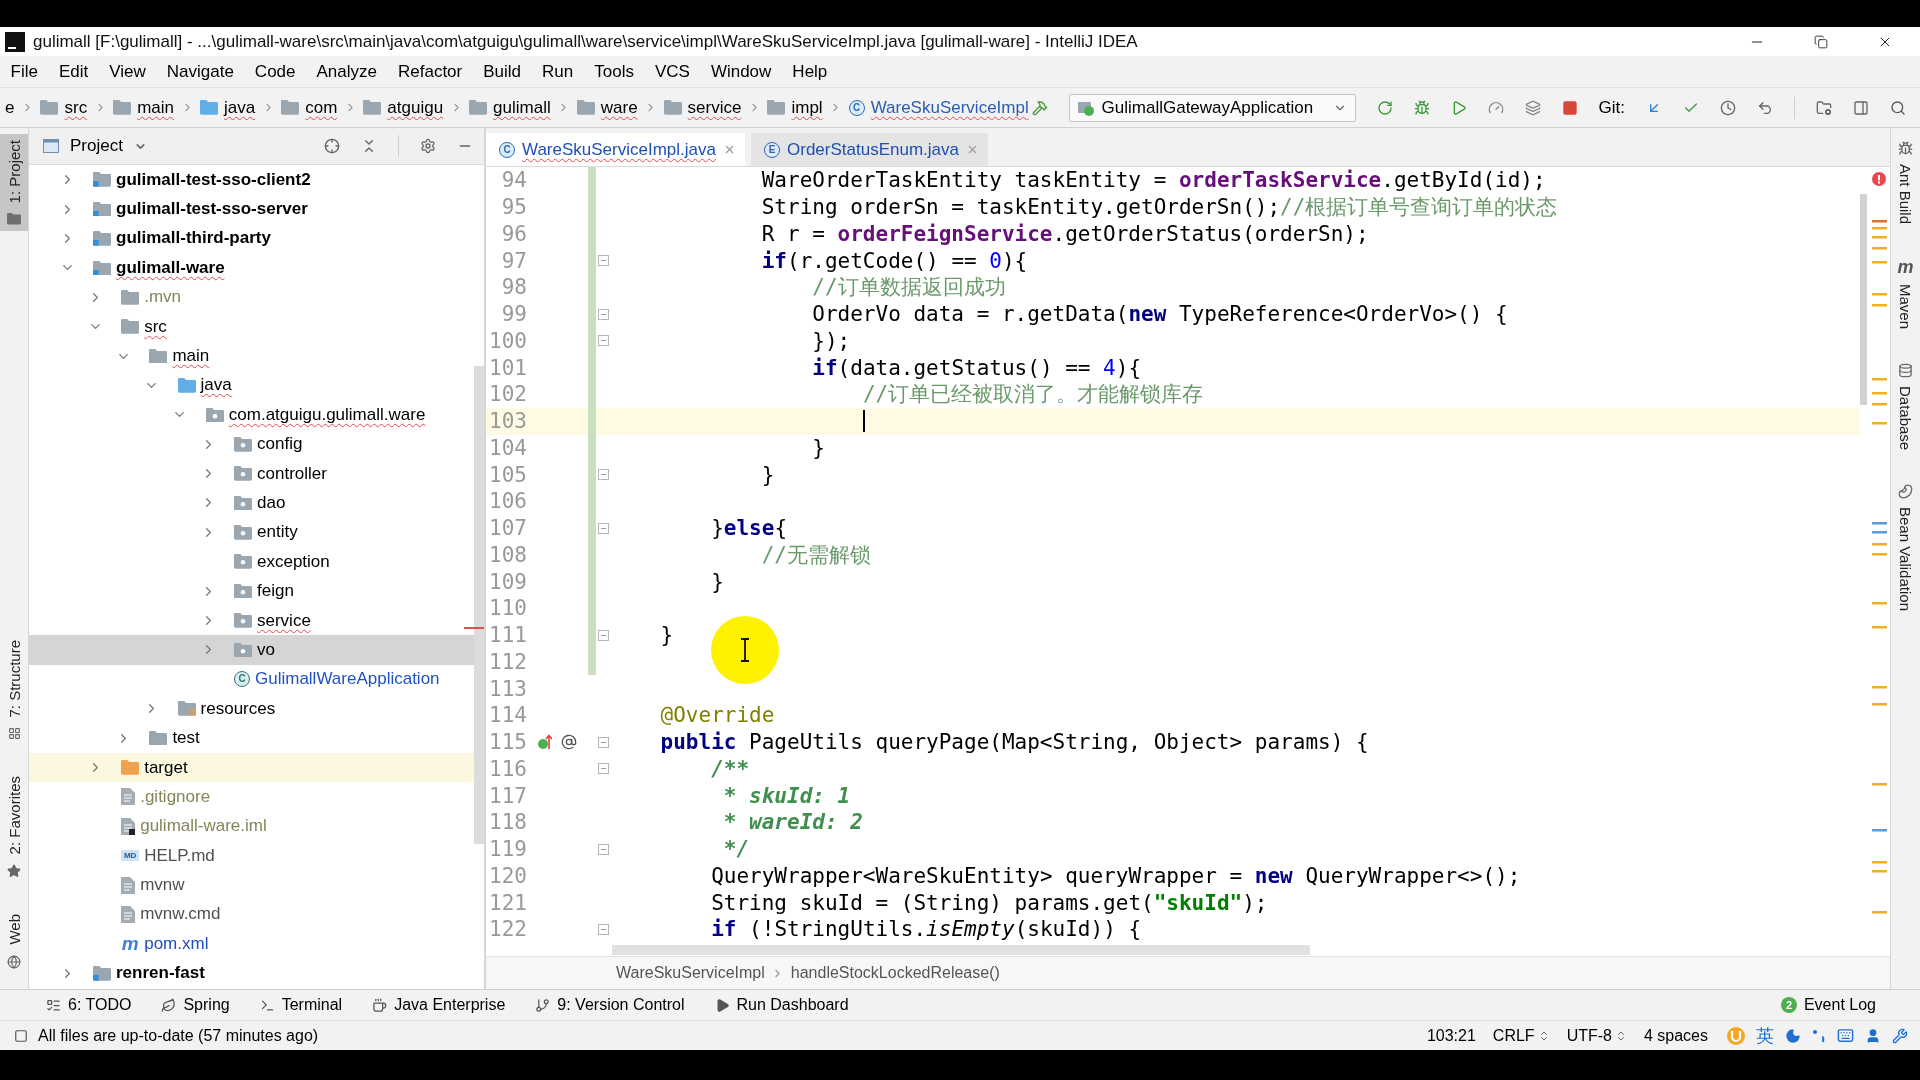 The width and height of the screenshot is (1920, 1080). I want to click on breadcrumb: handleStockLockedRelease(), so click(895, 973).